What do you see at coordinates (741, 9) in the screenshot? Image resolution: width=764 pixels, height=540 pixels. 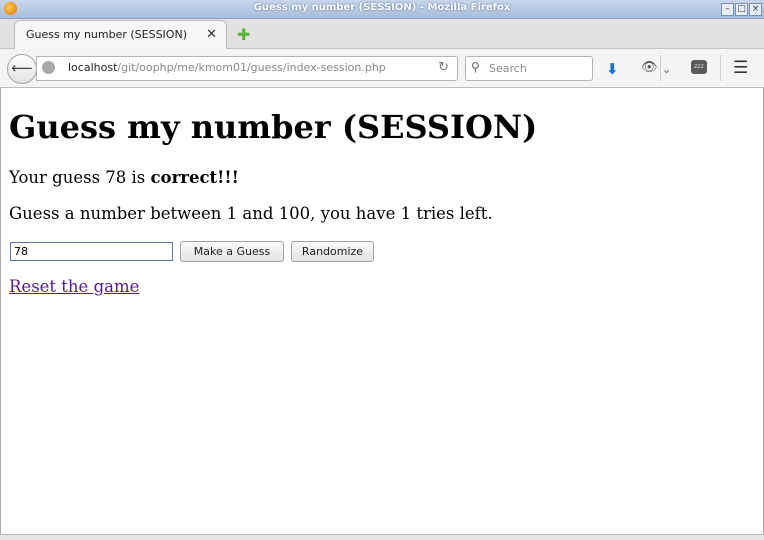 I see `maximize-icon: □` at bounding box center [741, 9].